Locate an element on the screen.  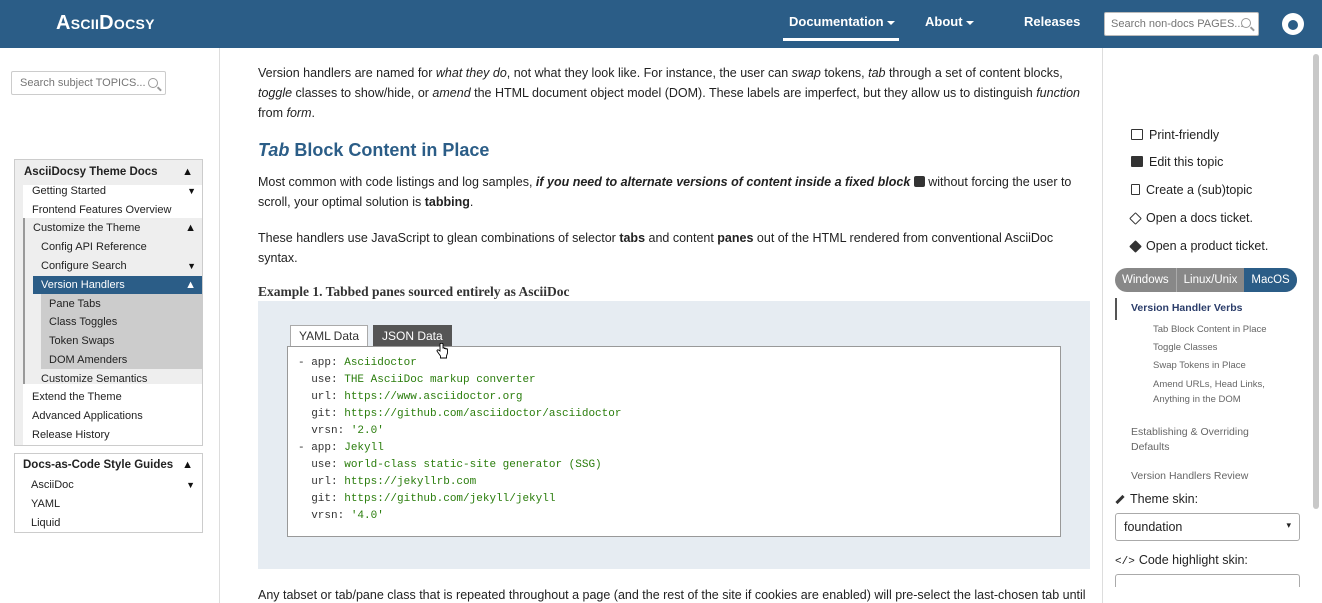
code-line: vrsn: '4.0' is located at coordinates (341, 516).